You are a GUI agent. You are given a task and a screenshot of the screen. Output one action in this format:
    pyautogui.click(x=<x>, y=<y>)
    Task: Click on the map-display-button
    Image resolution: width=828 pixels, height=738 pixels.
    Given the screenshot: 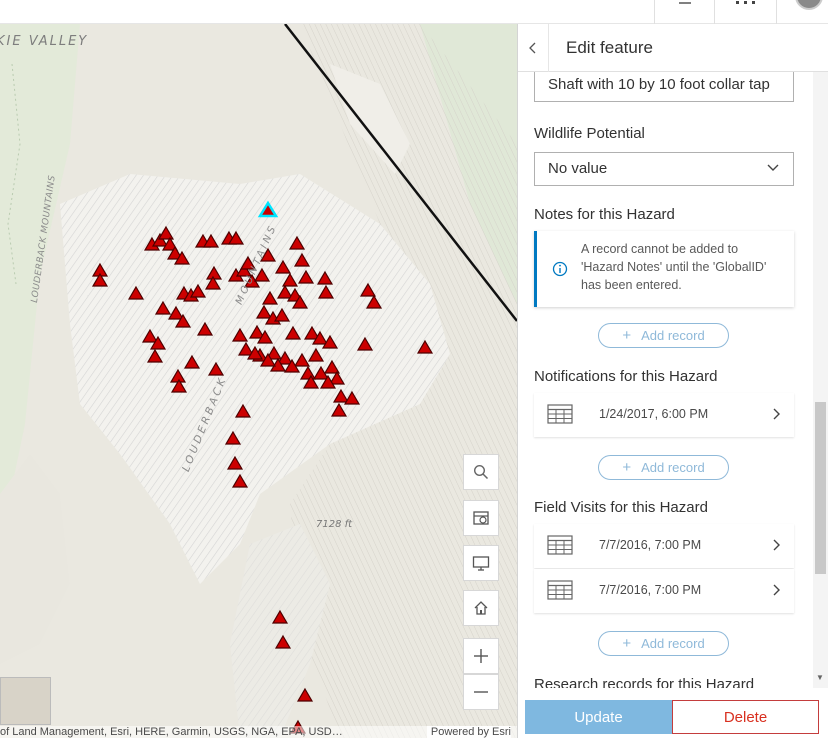 What is the action you would take?
    pyautogui.click(x=481, y=563)
    